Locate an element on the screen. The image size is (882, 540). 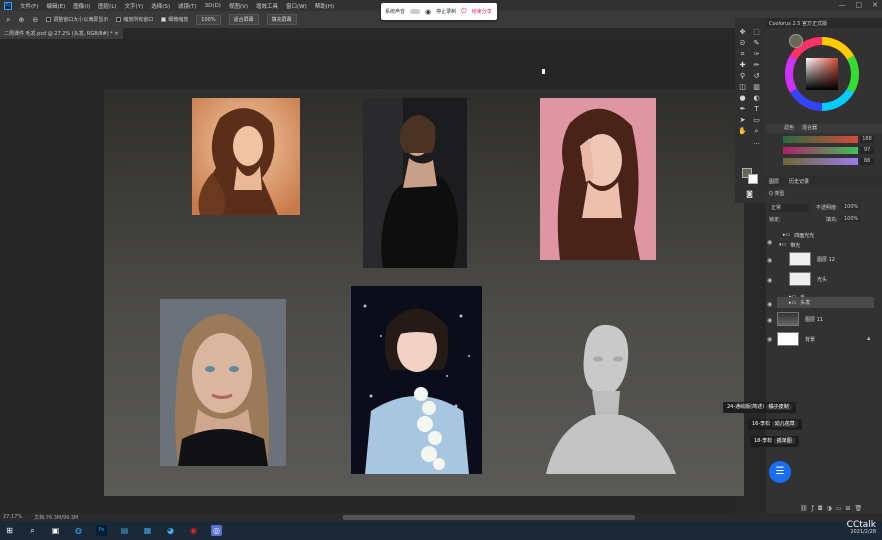
stop-record-icon: ◉ is located at coordinates (428, 12).